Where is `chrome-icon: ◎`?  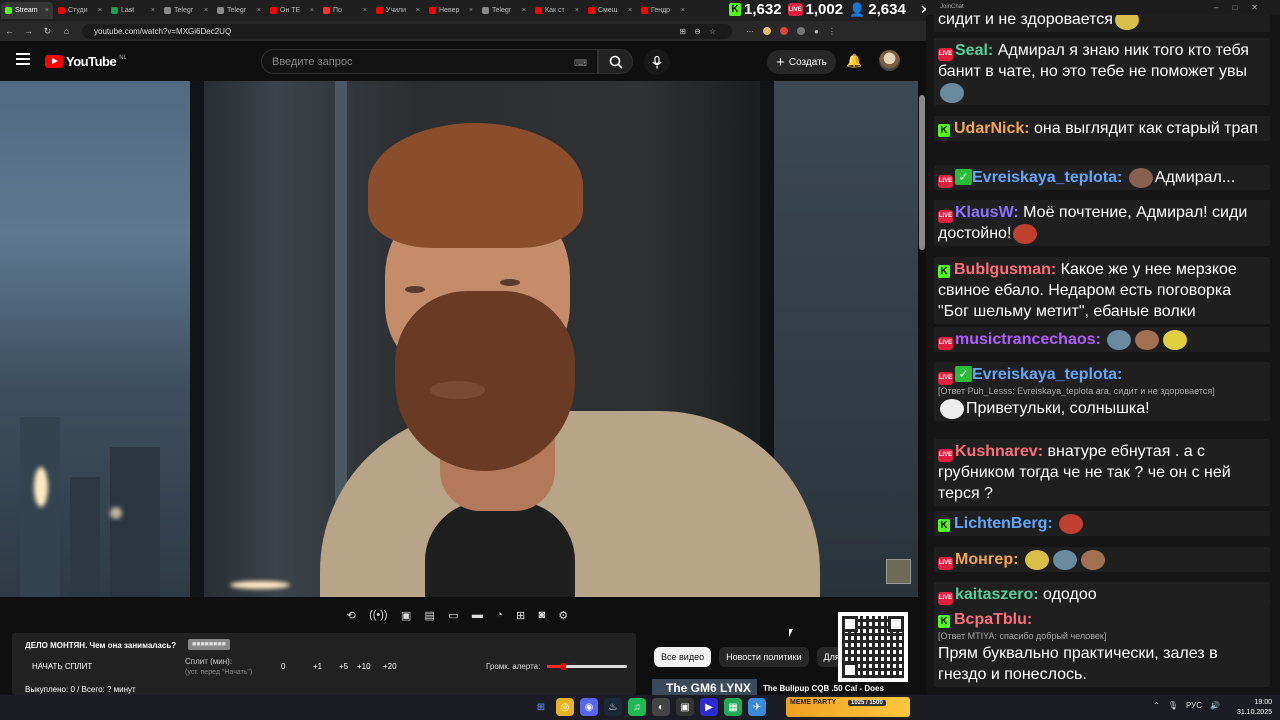 chrome-icon: ◎ is located at coordinates (565, 707).